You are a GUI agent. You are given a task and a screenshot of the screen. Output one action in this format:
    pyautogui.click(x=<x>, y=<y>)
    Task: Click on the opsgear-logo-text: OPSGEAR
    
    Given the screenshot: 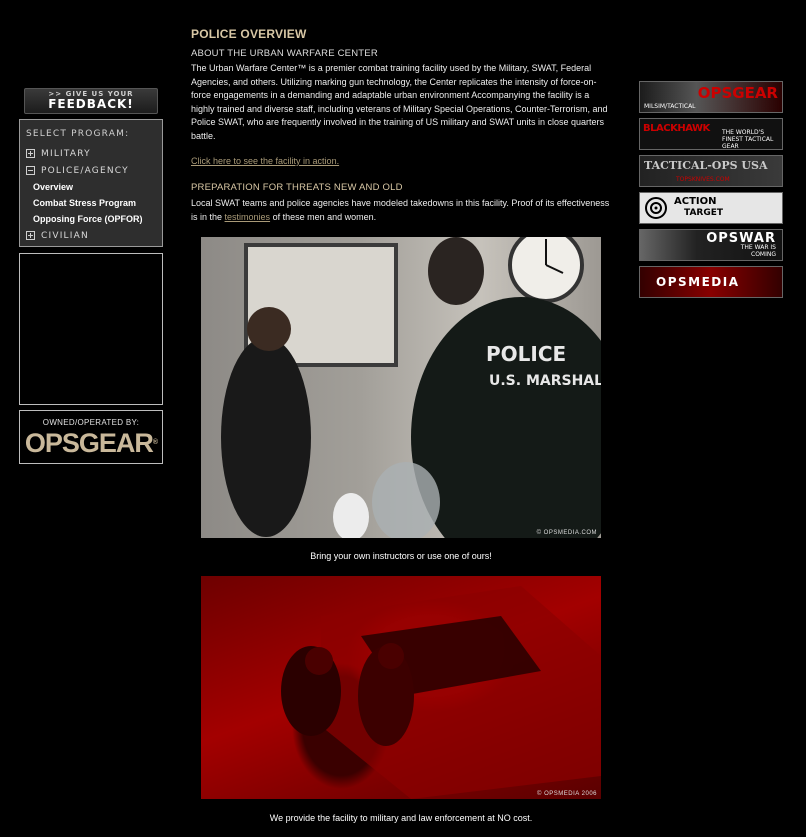 What is the action you would take?
    pyautogui.click(x=89, y=443)
    